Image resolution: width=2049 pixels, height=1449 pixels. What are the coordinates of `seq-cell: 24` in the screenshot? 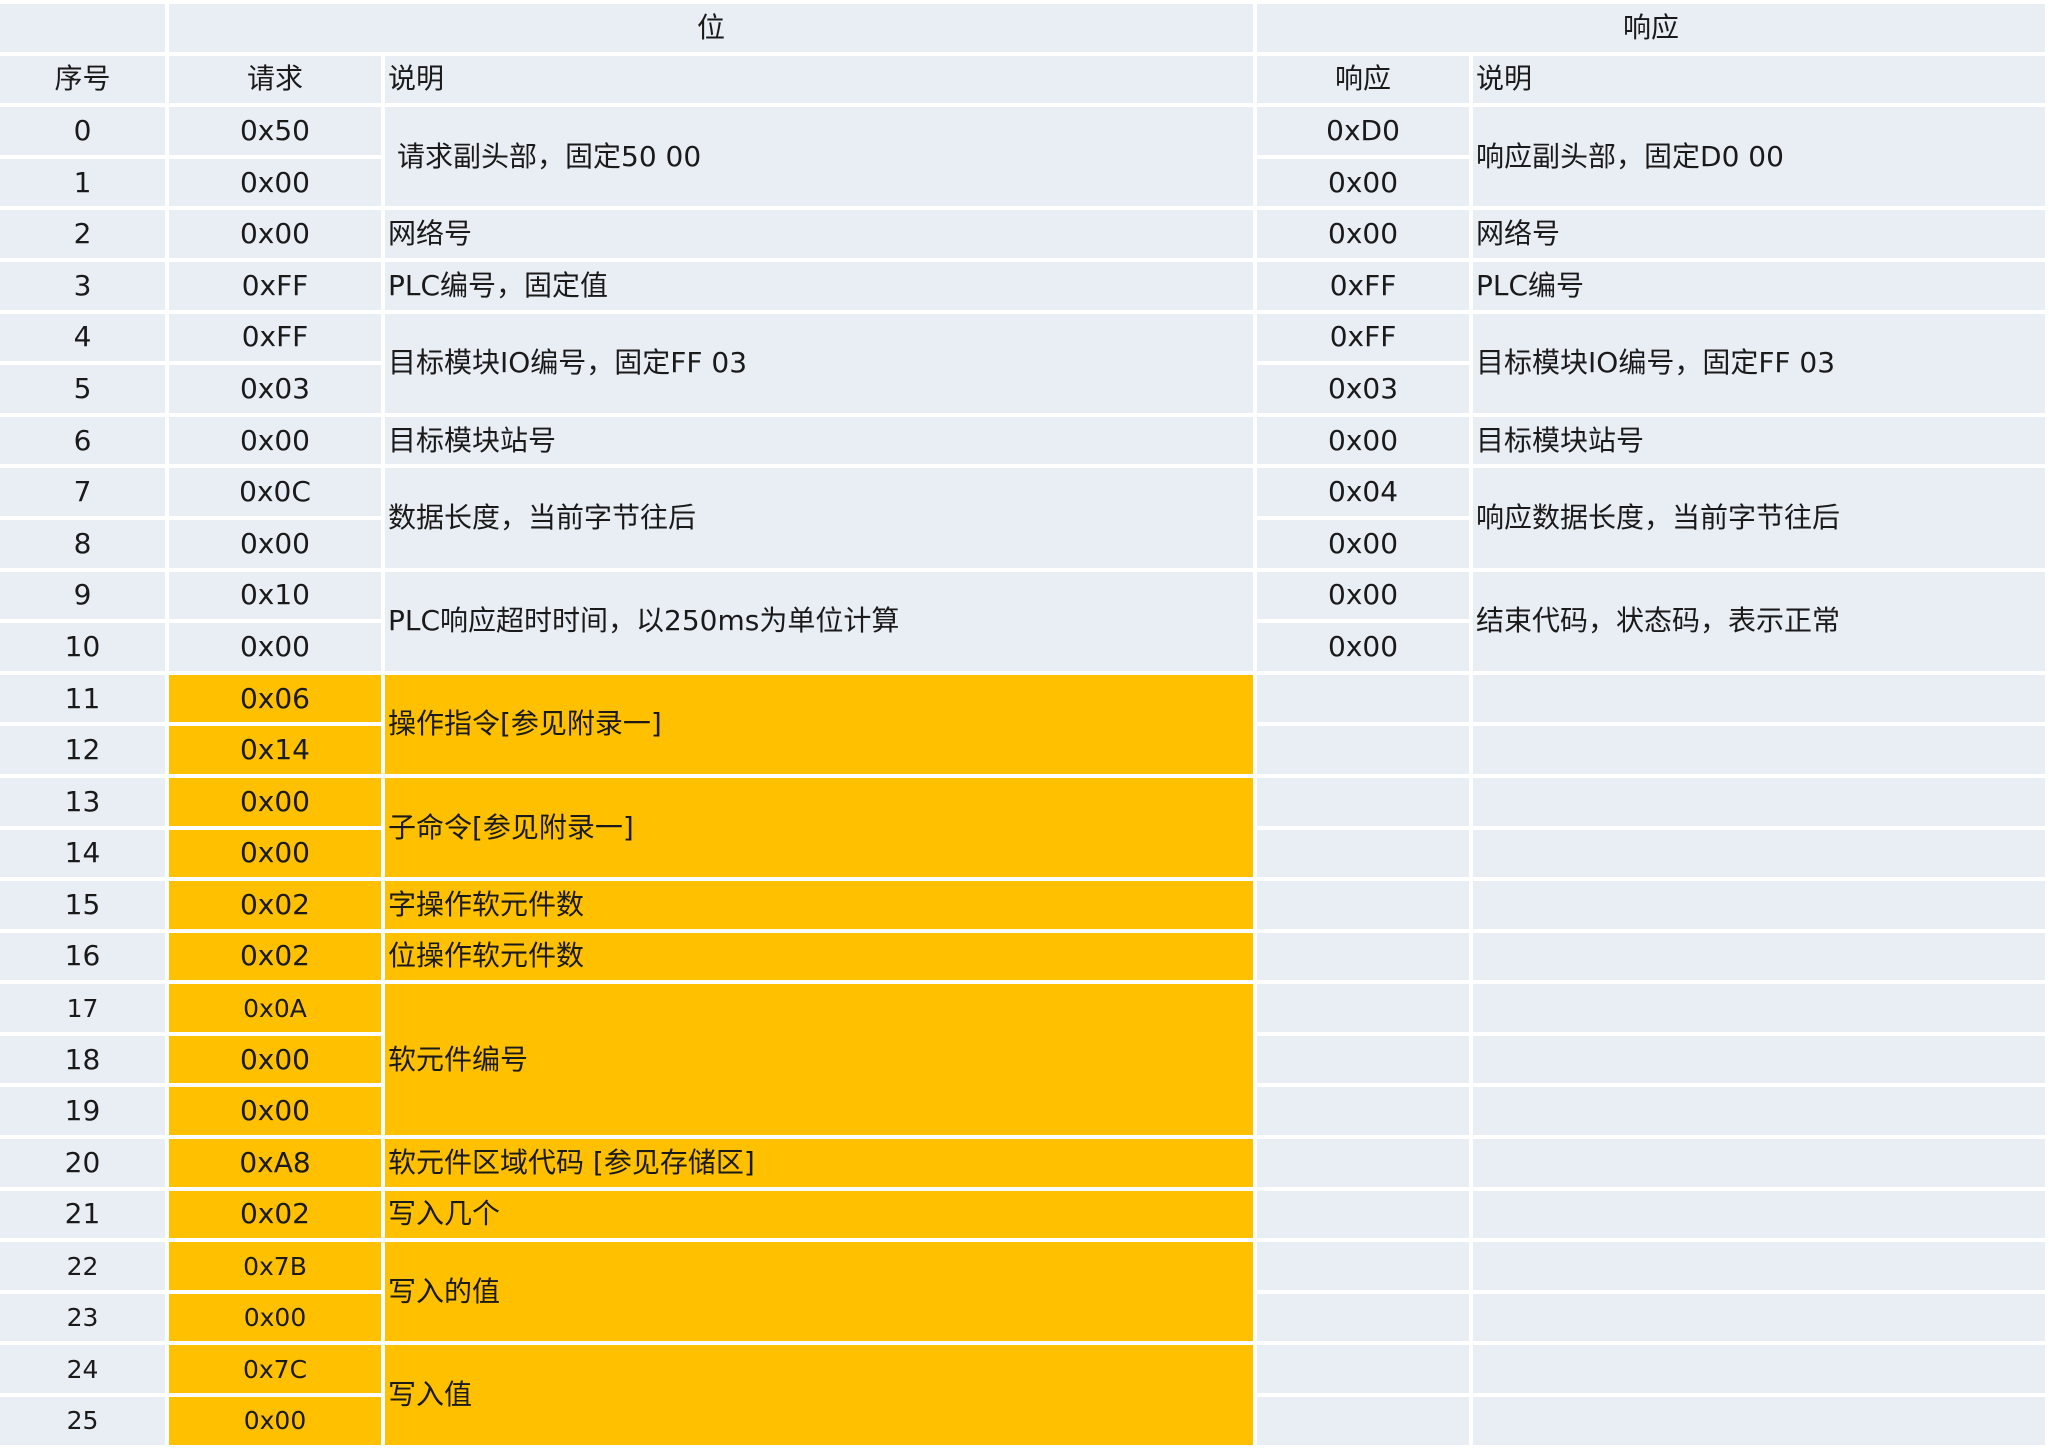 It's located at (82, 1369).